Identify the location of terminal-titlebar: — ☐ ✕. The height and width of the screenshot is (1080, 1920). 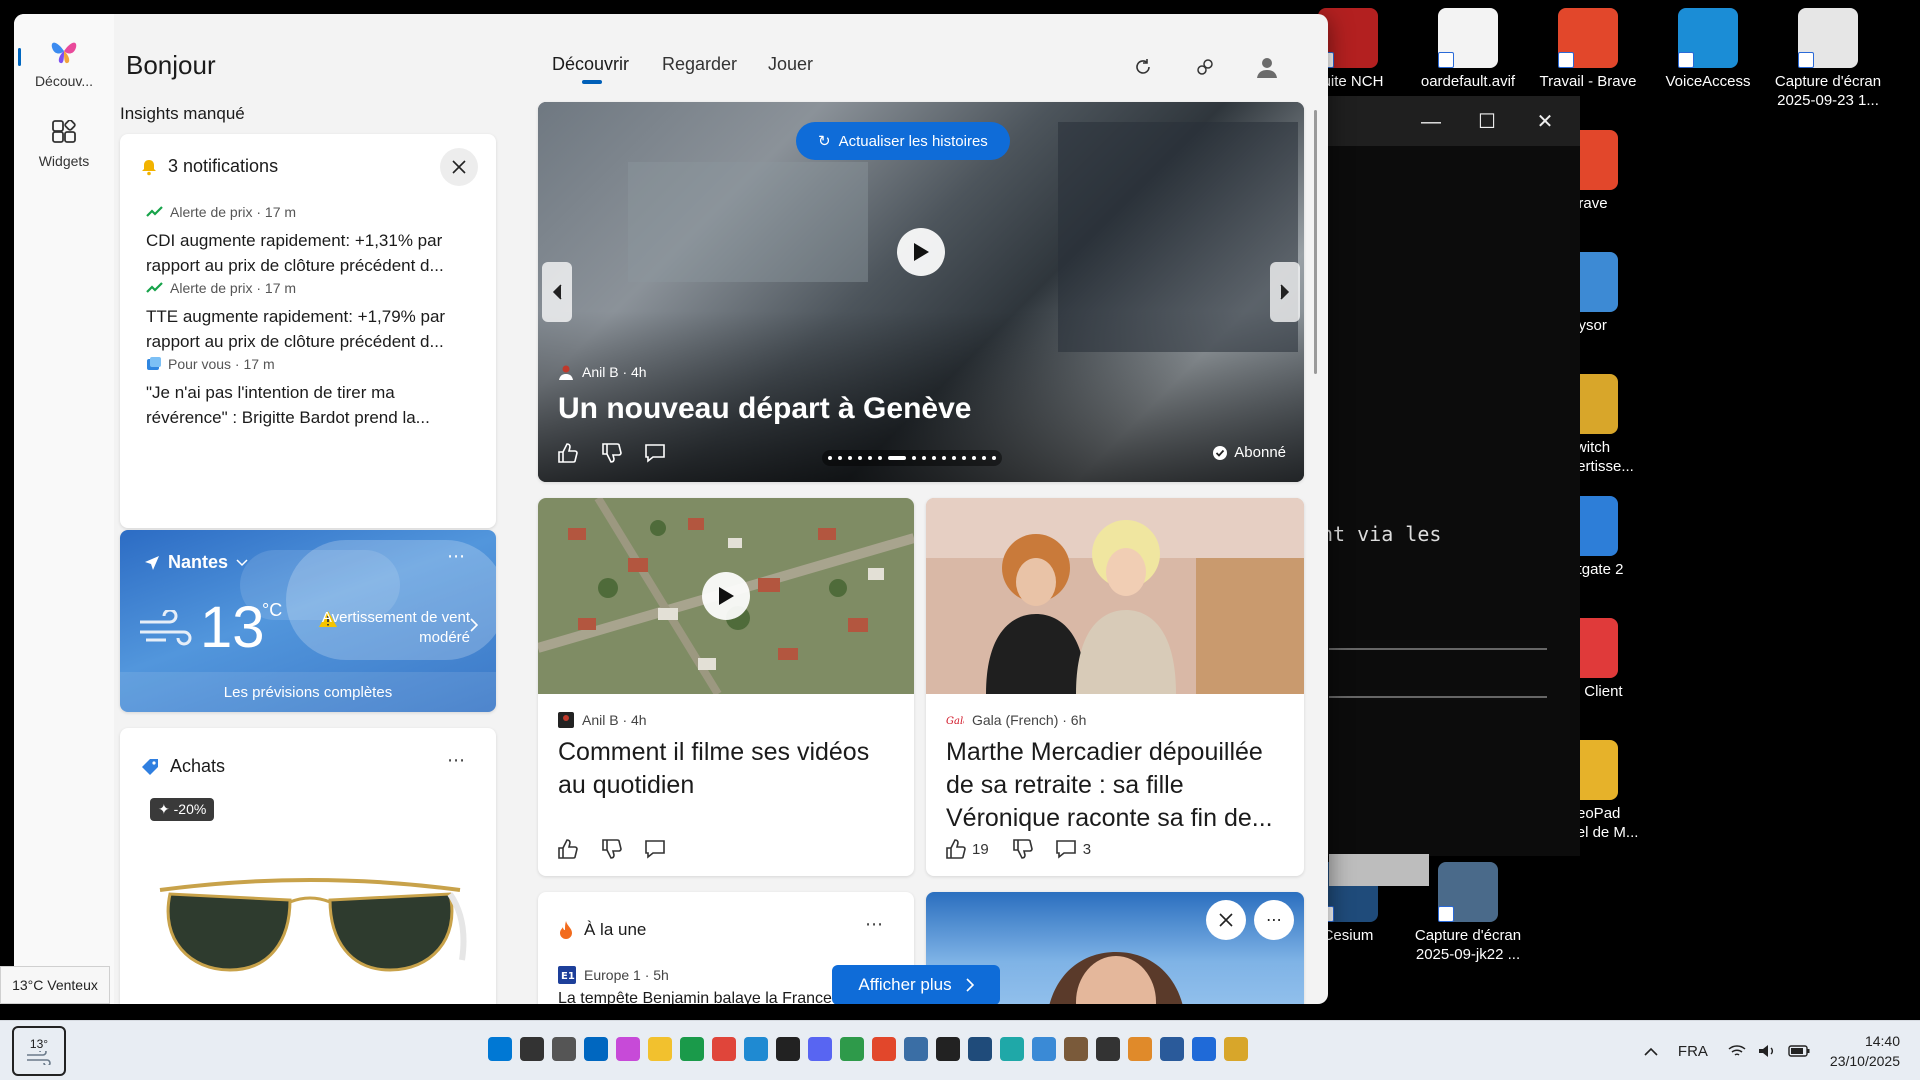
(1440, 121).